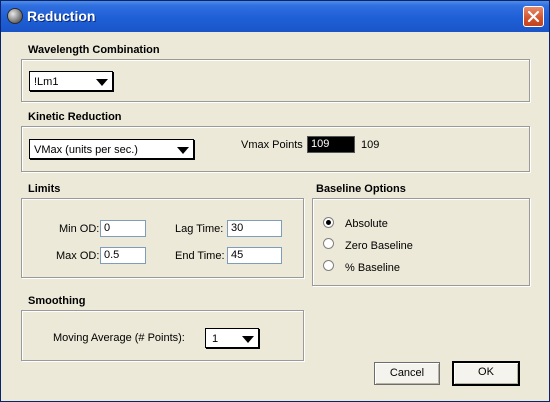  I want to click on limits-group, so click(162, 238).